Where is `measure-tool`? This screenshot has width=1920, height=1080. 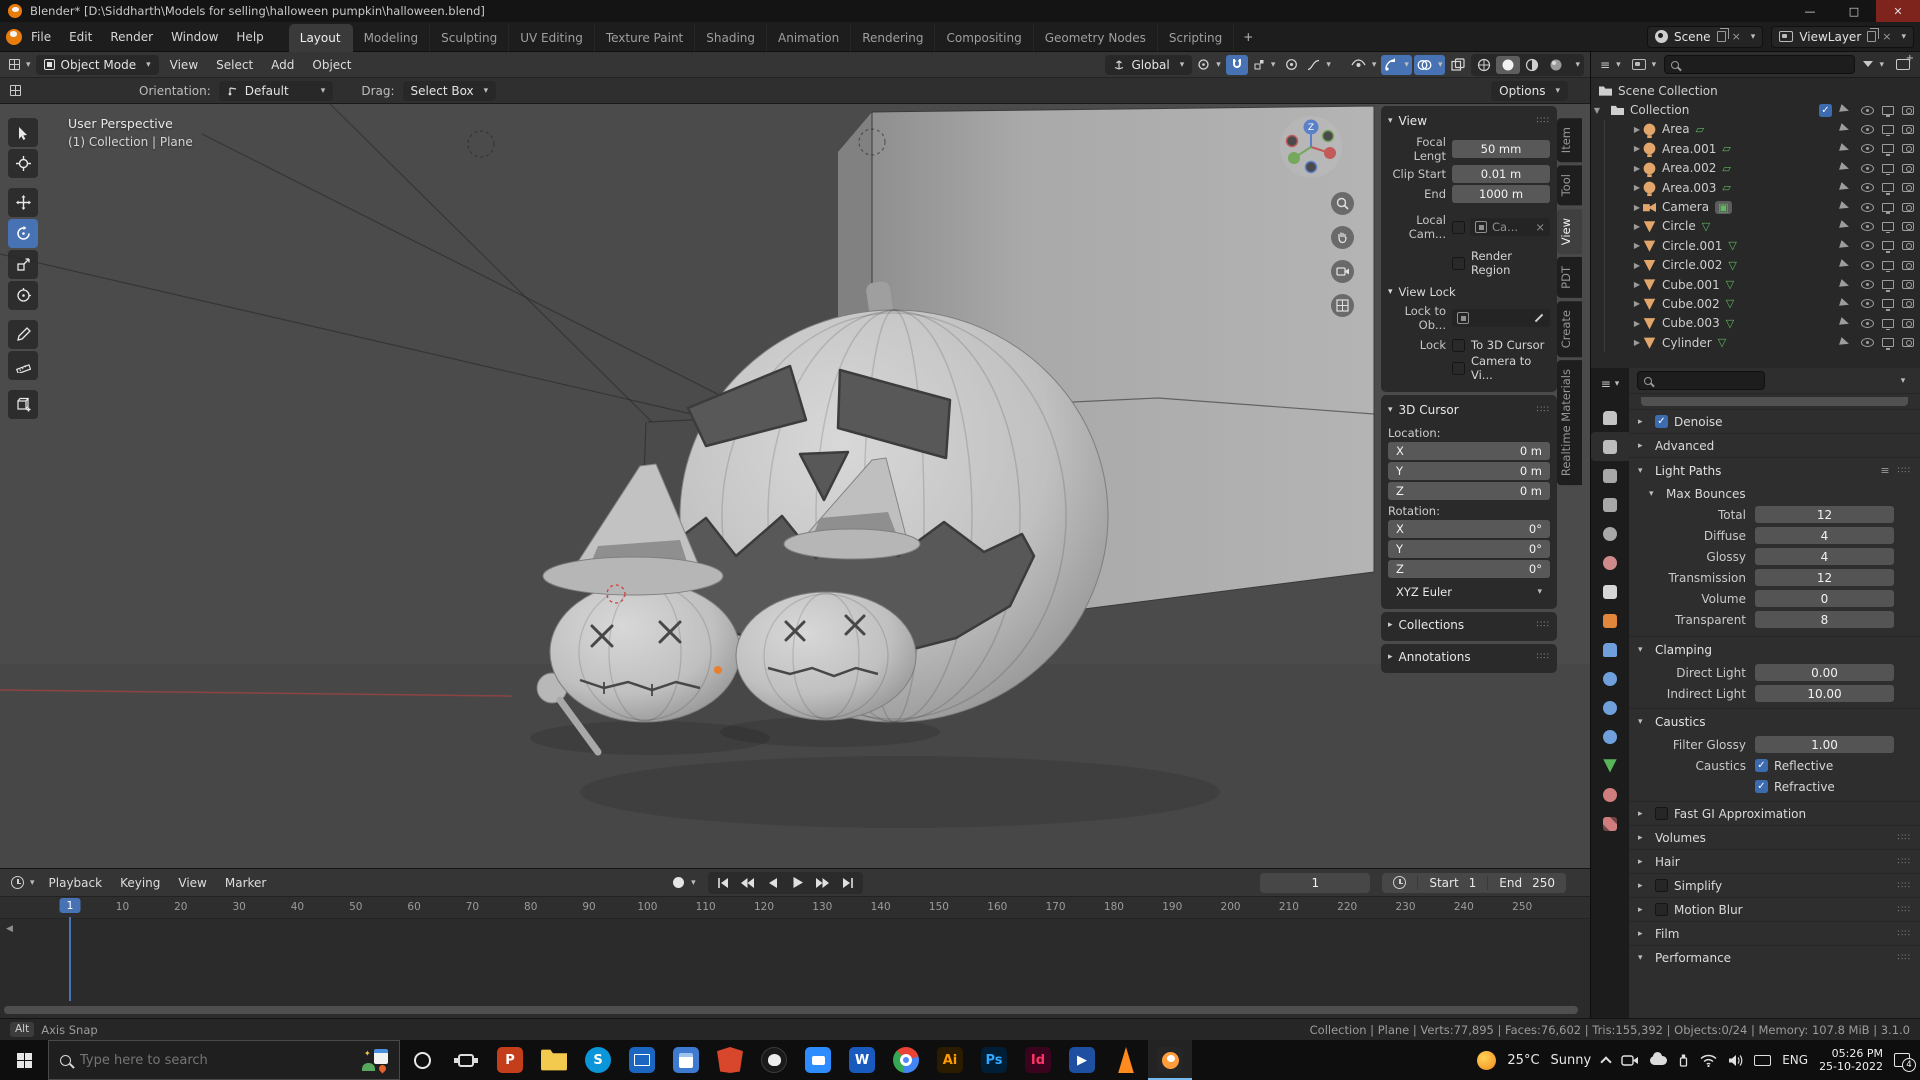 measure-tool is located at coordinates (23, 365).